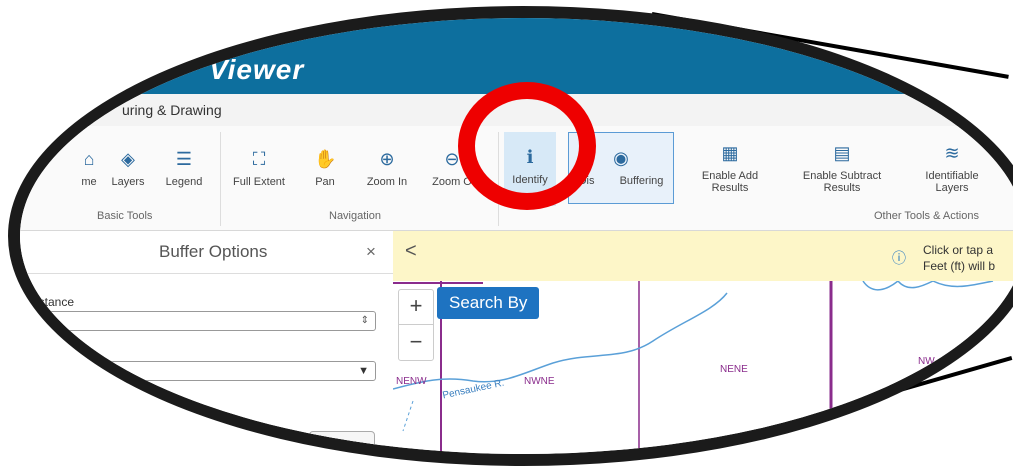  Describe the element at coordinates (325, 159) in the screenshot. I see `pan-hand-icon: ✋` at that location.